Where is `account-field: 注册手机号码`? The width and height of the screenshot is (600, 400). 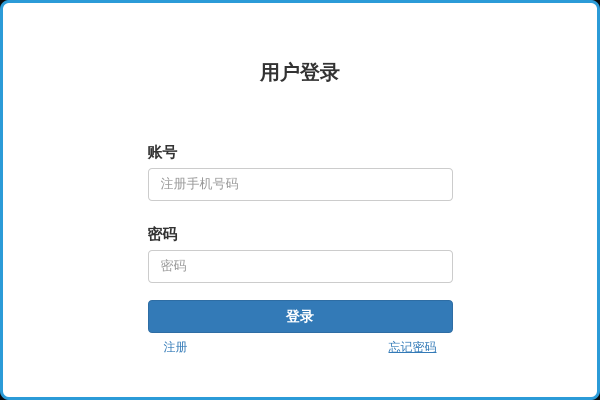
account-field: 注册手机号码 is located at coordinates (300, 184).